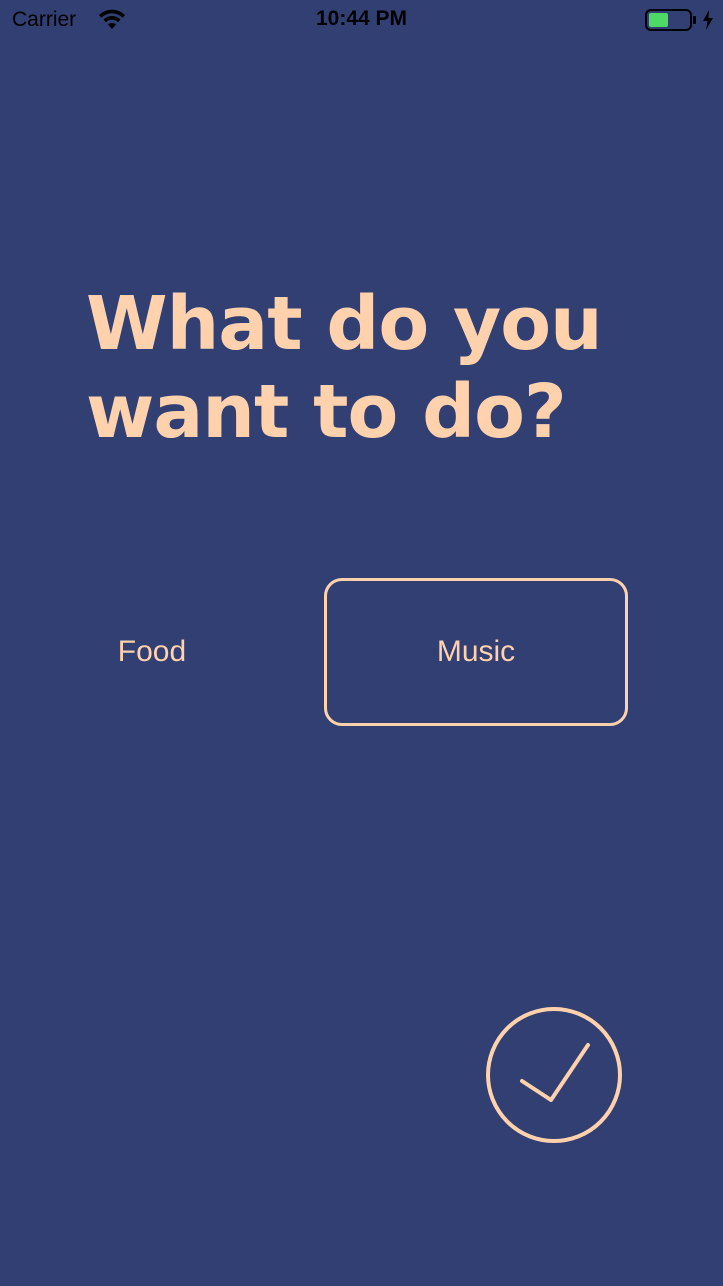  I want to click on confirm-button, so click(554, 1075).